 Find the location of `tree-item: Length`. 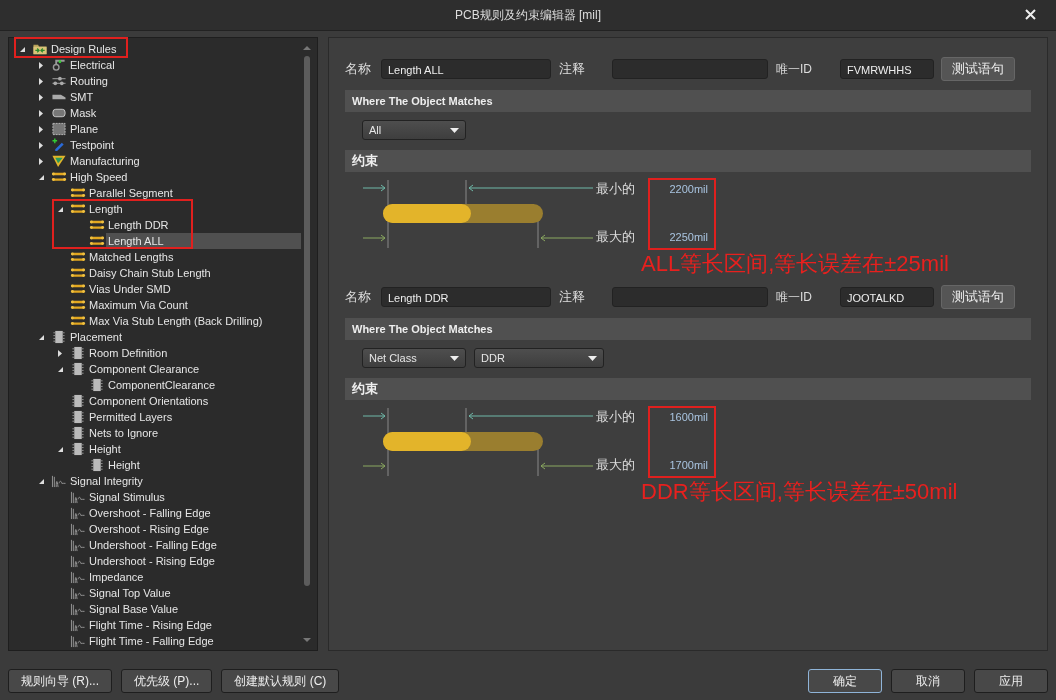

tree-item: Length is located at coordinates (90, 209).